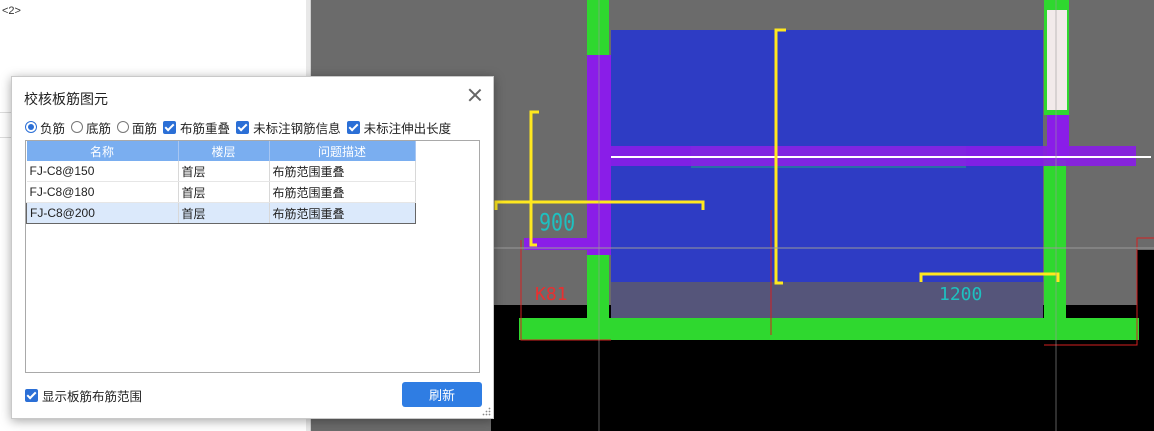  I want to click on black-ground-right, so click(1145, 340).